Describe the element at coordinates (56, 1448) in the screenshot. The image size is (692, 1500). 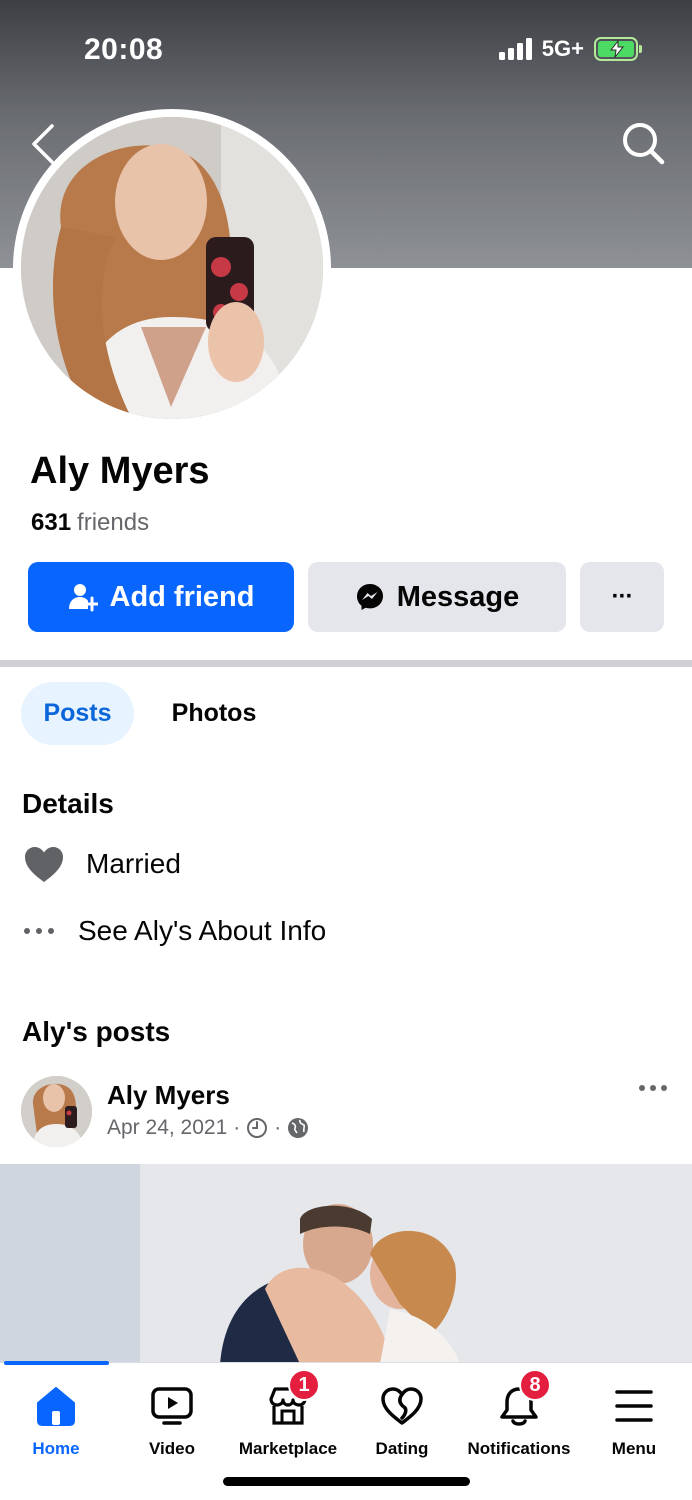
I see `nav-home-label: Home` at that location.